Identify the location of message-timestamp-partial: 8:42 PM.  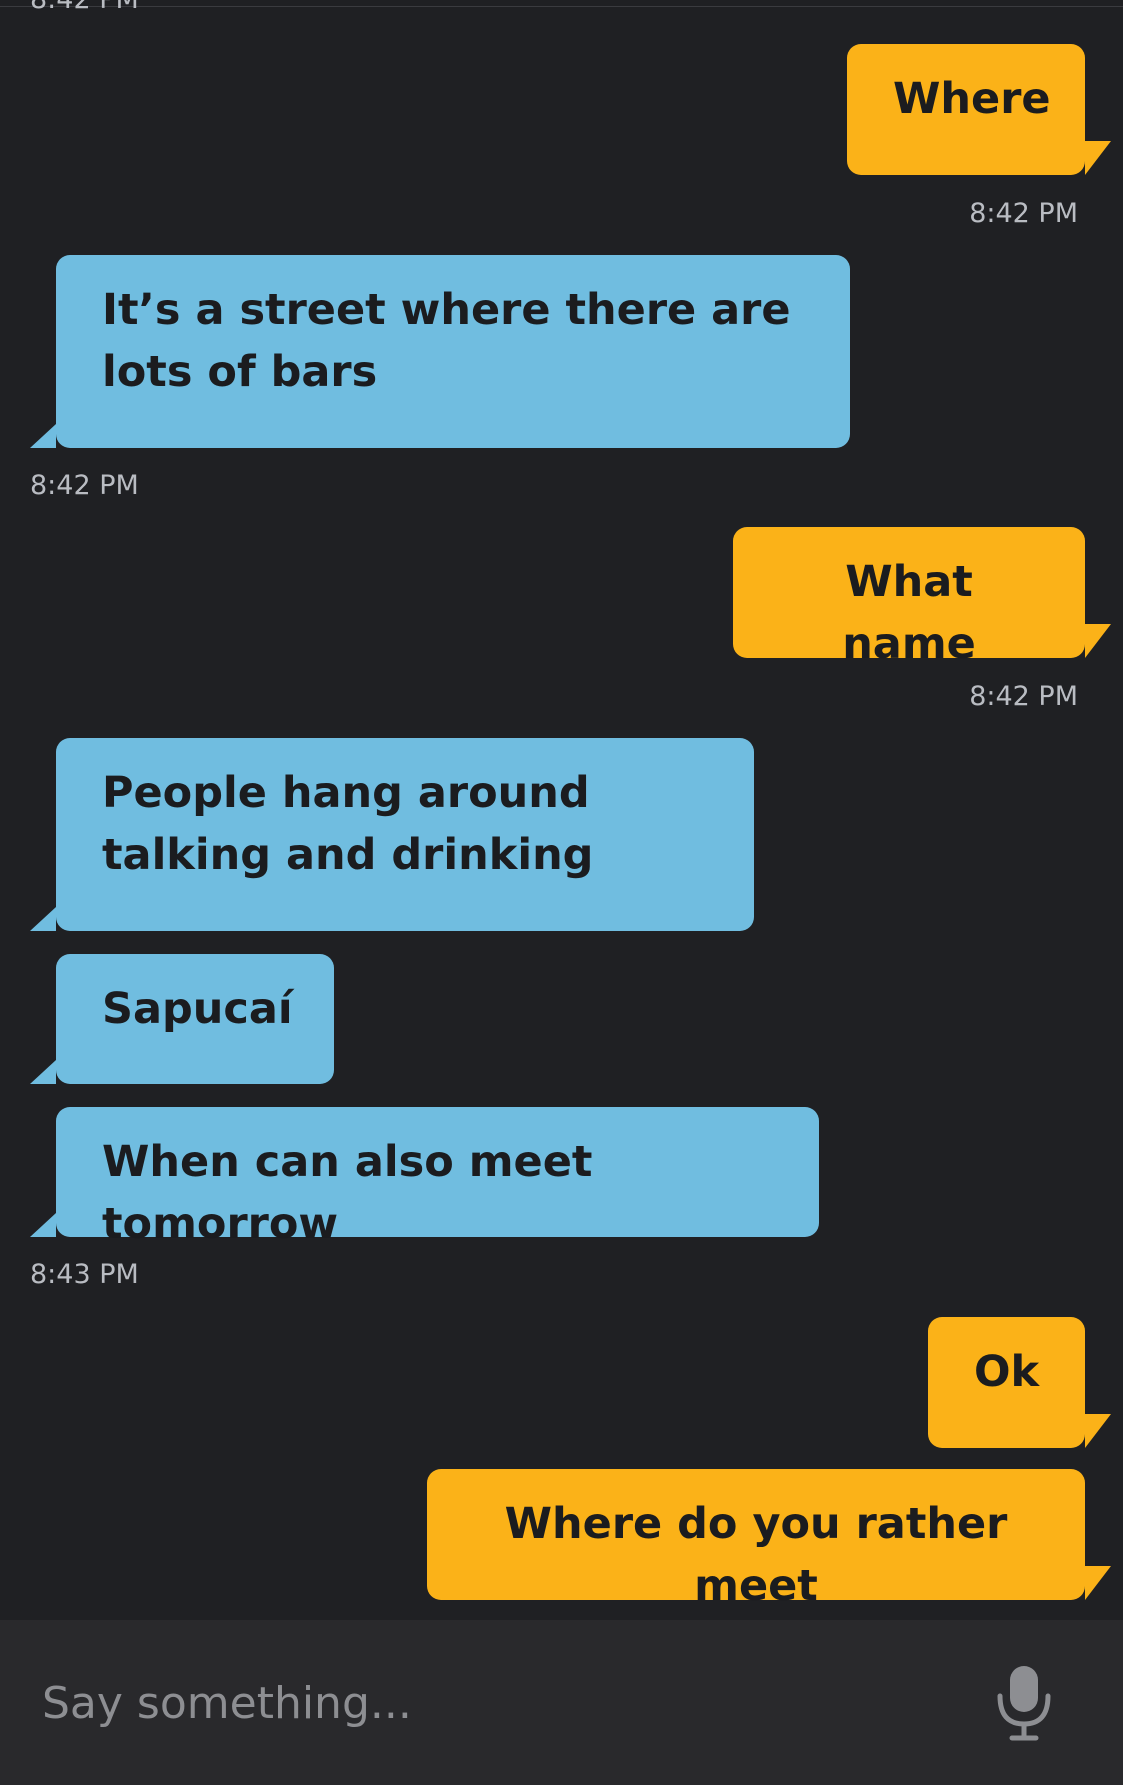
(84, 7).